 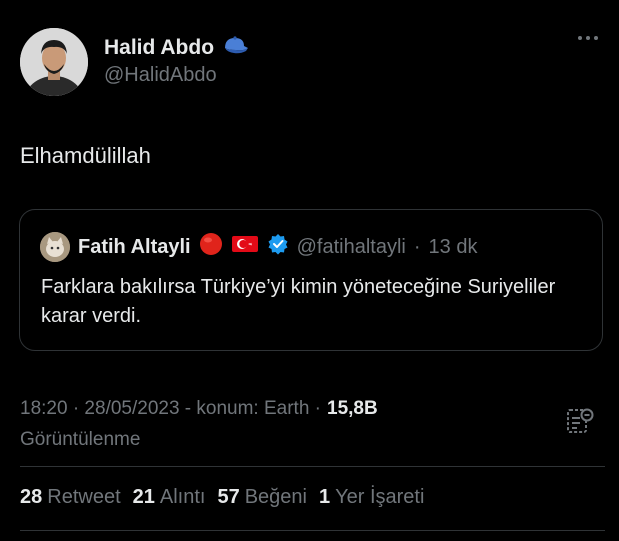 I want to click on tweet-timestamp: 18:20 · 28/05/2023 - konum: Earth ·, so click(x=170, y=408).